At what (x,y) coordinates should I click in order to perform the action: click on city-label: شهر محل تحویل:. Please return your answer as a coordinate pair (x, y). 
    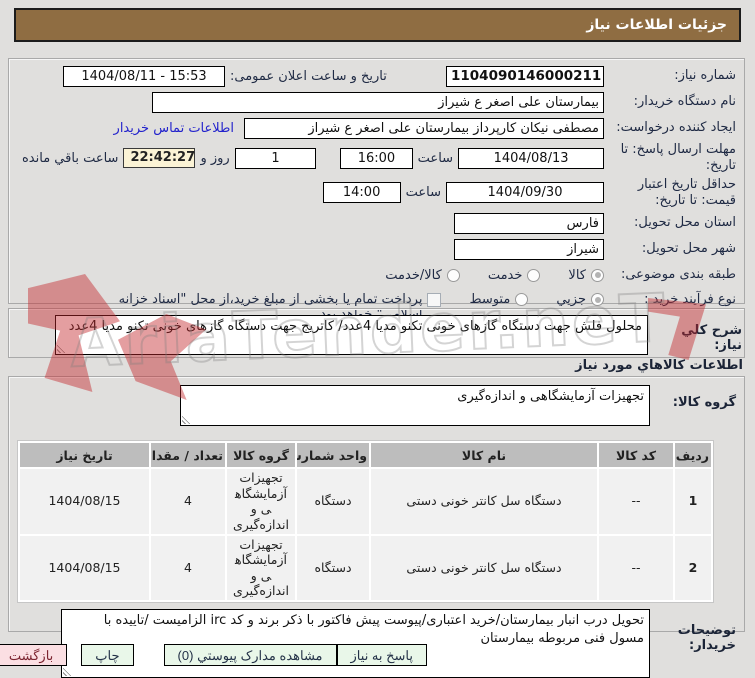
    Looking at the image, I should click on (688, 248).